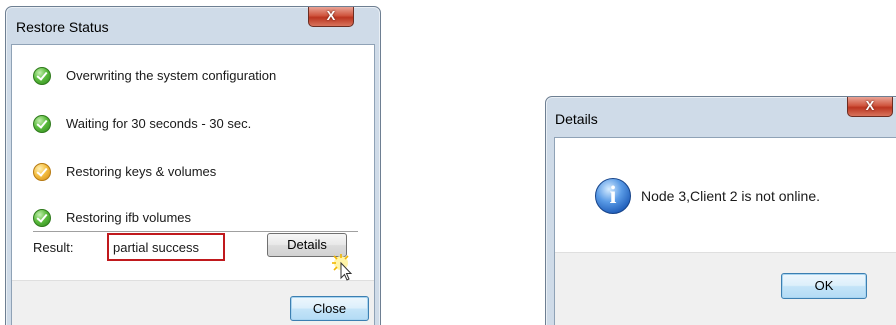 The height and width of the screenshot is (325, 896). I want to click on status-label: Waiting for 30 seconds - 30 sec., so click(159, 123).